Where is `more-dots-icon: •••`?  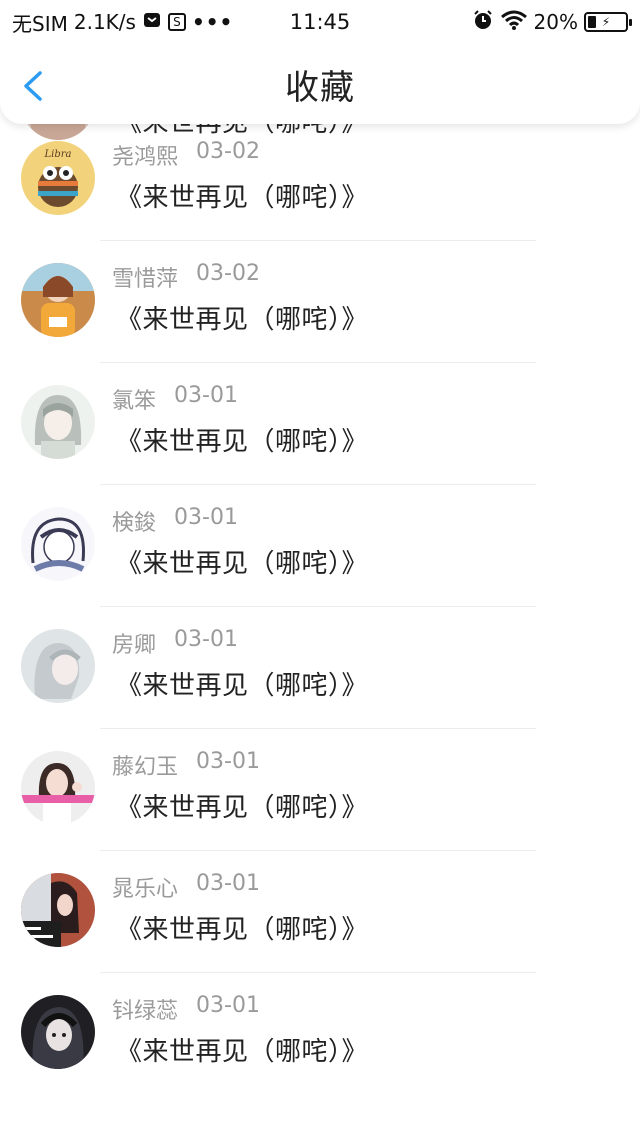
more-dots-icon: ••• is located at coordinates (212, 22).